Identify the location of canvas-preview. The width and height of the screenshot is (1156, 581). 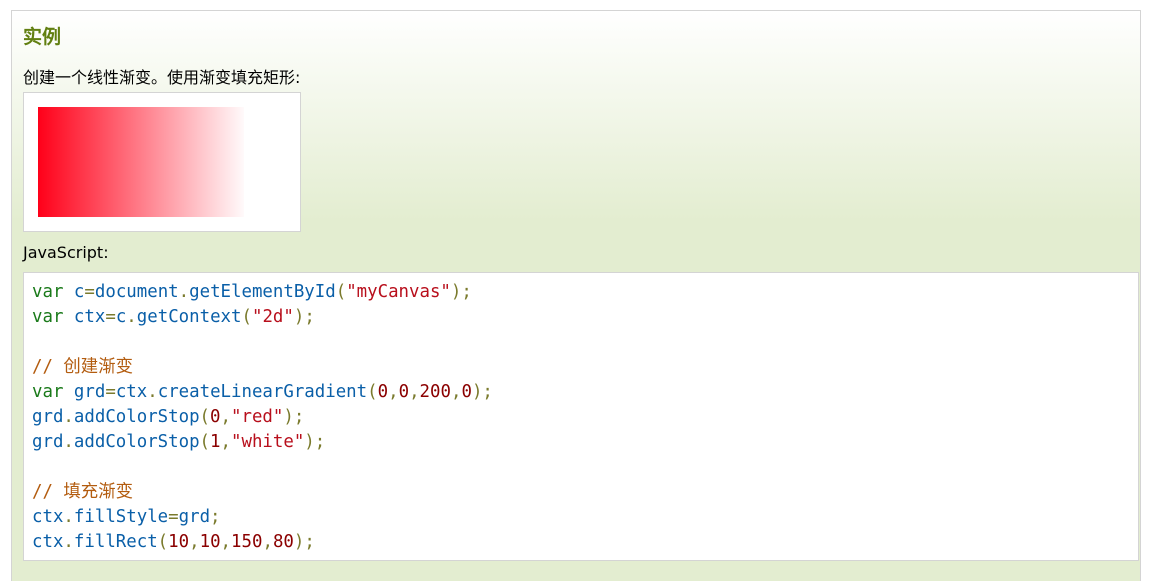
(162, 162).